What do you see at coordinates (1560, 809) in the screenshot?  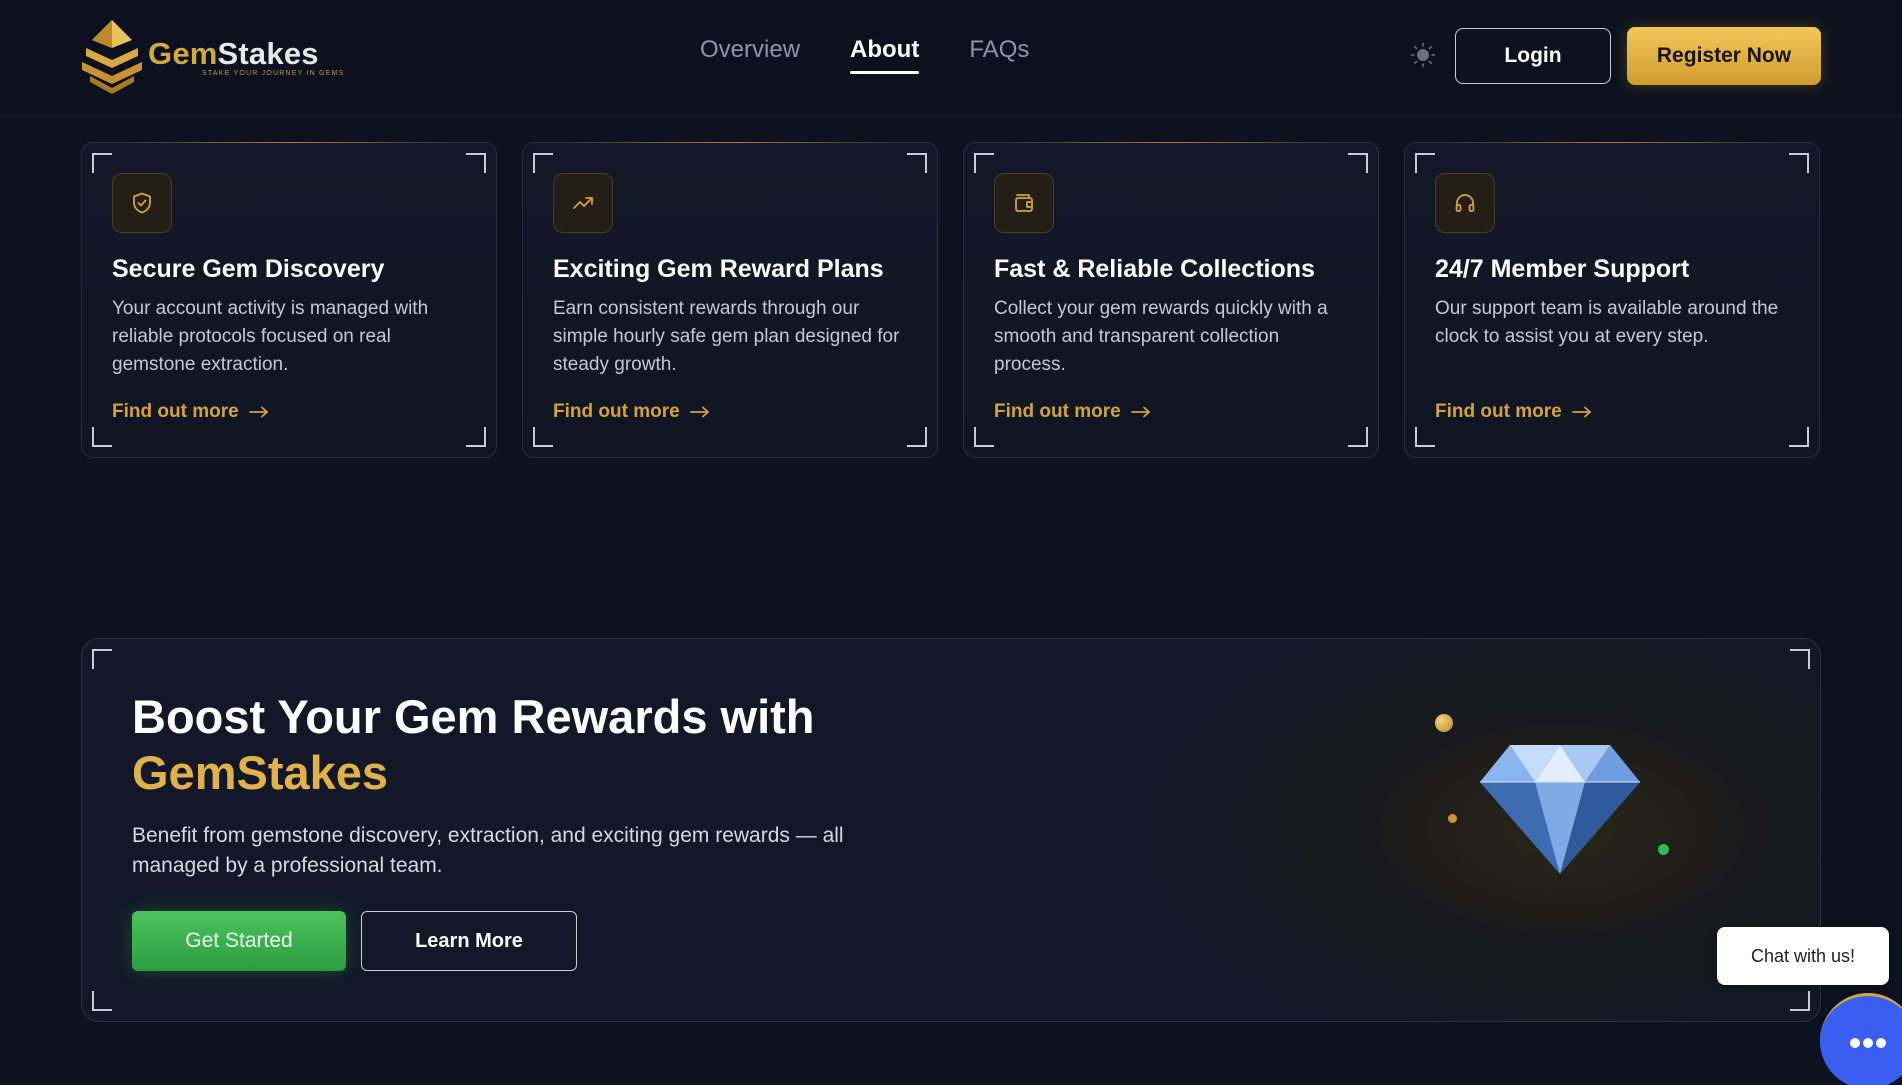 I see `diamond-icon` at bounding box center [1560, 809].